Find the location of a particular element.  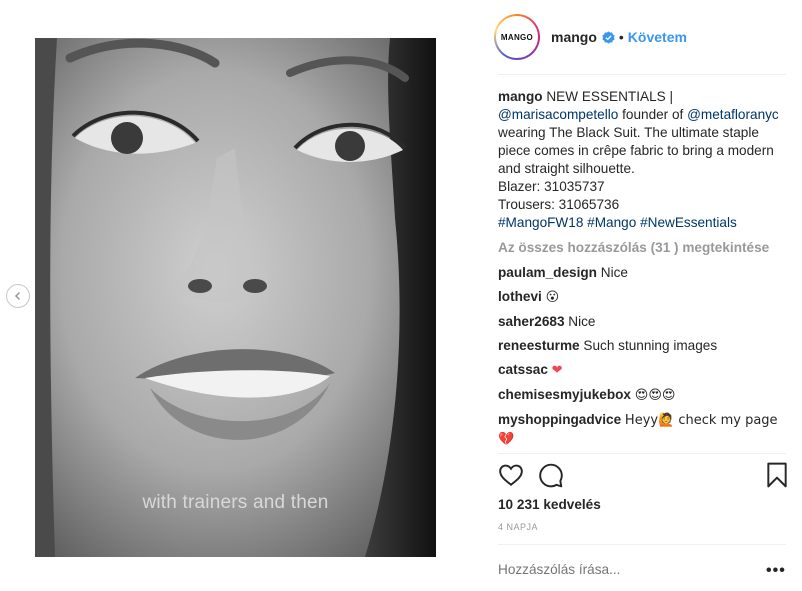

comment-text: 😮 is located at coordinates (552, 297).